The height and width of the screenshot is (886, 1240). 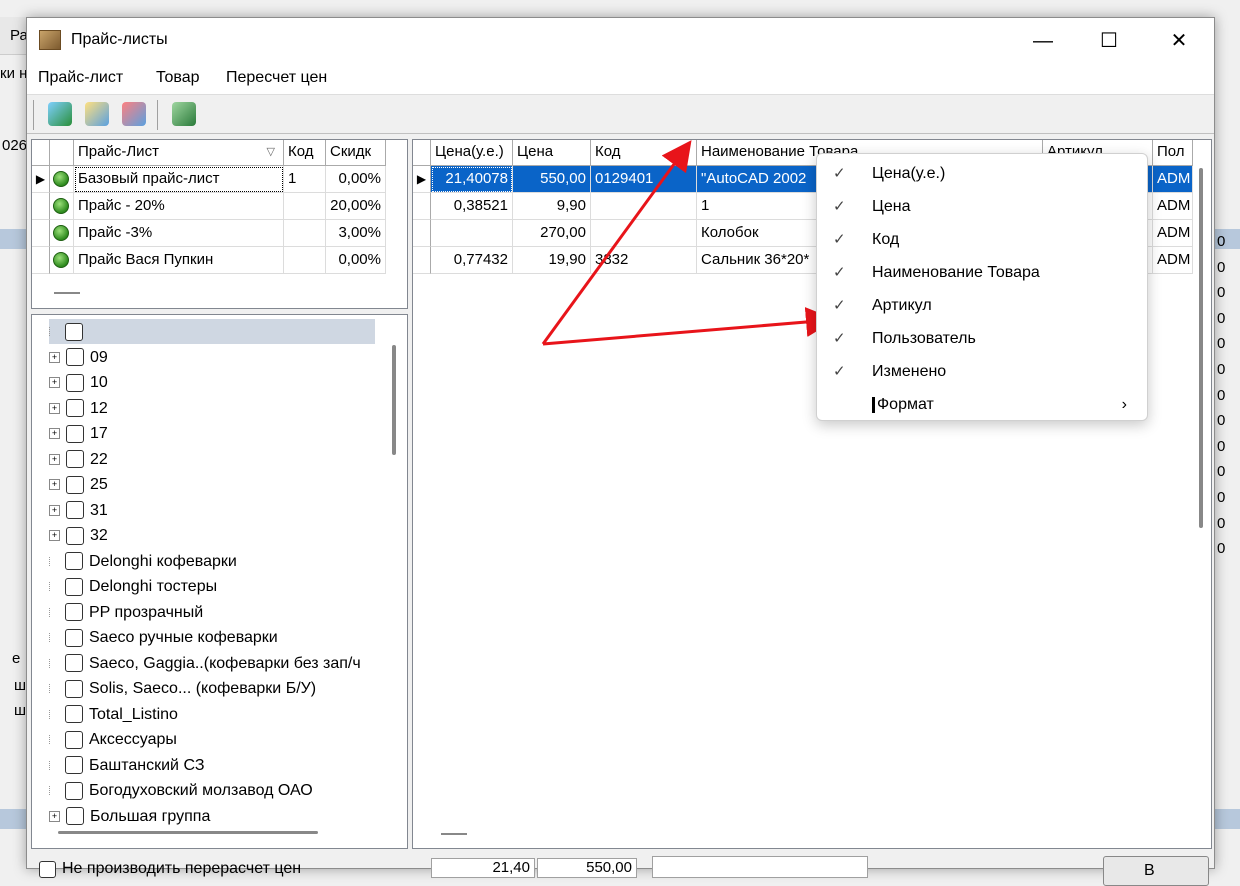 What do you see at coordinates (982, 173) in the screenshot?
I see `ctx-item-column: ✓ Цена(у.е.)` at bounding box center [982, 173].